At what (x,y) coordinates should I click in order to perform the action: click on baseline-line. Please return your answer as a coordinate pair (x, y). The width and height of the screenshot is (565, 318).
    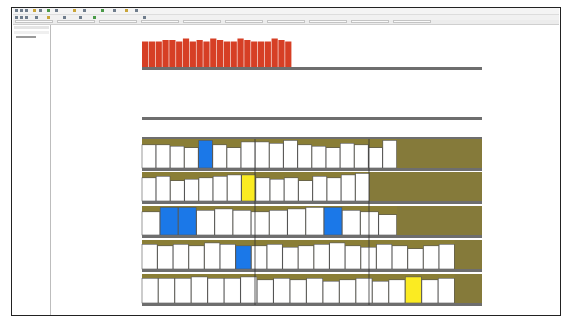
    Looking at the image, I should click on (312, 68).